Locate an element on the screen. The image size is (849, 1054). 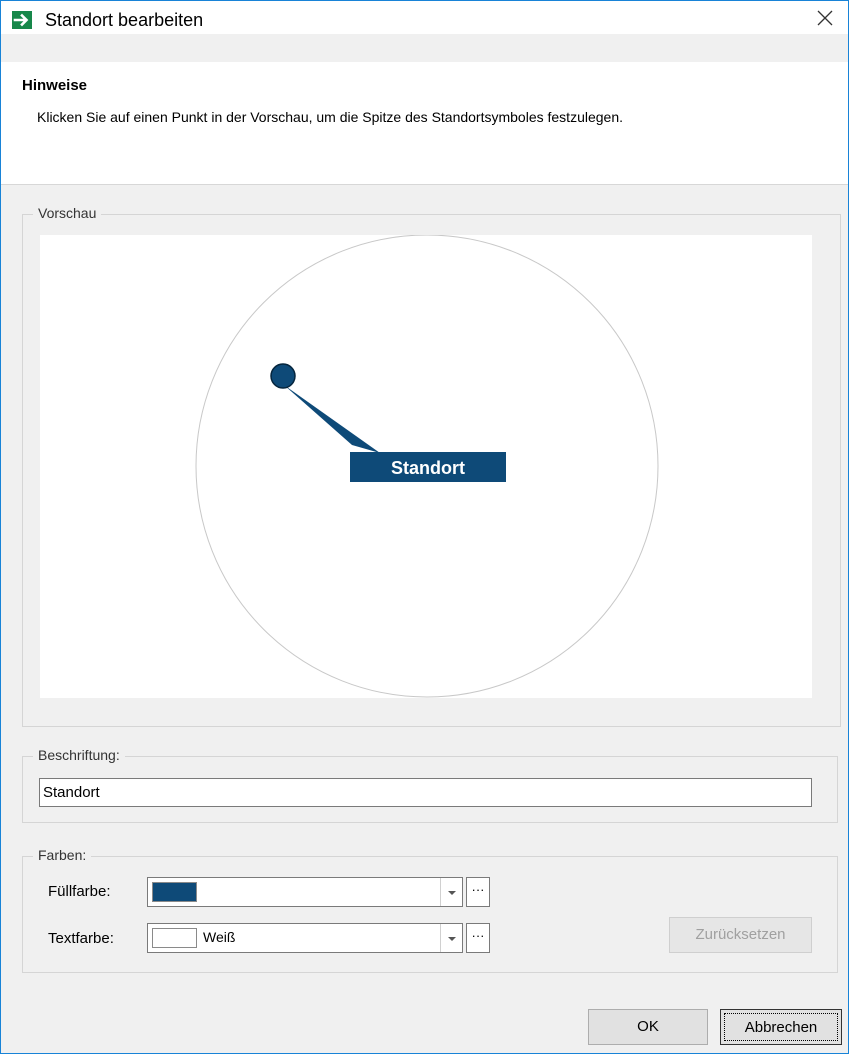
marker-label-text: Standort is located at coordinates (428, 468).